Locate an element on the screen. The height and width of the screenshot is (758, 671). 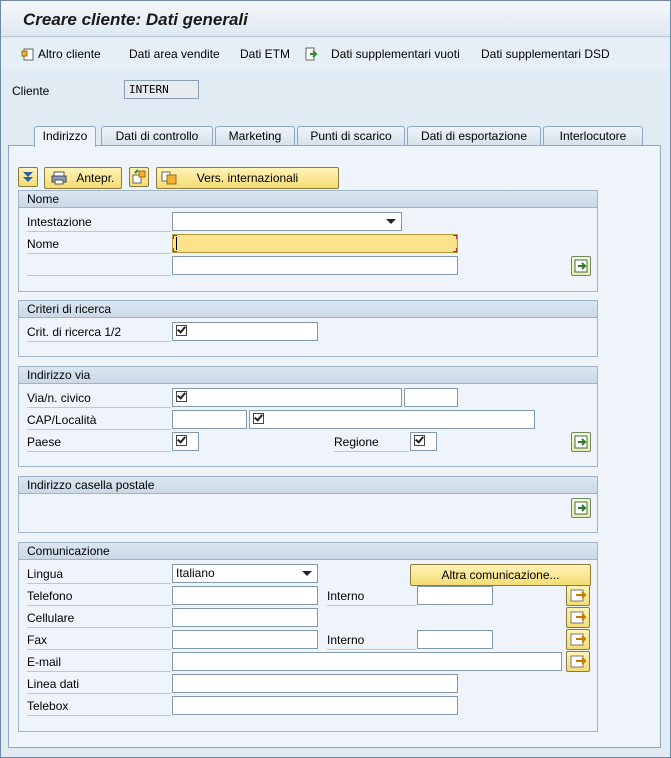
fax-input is located at coordinates (245, 639).